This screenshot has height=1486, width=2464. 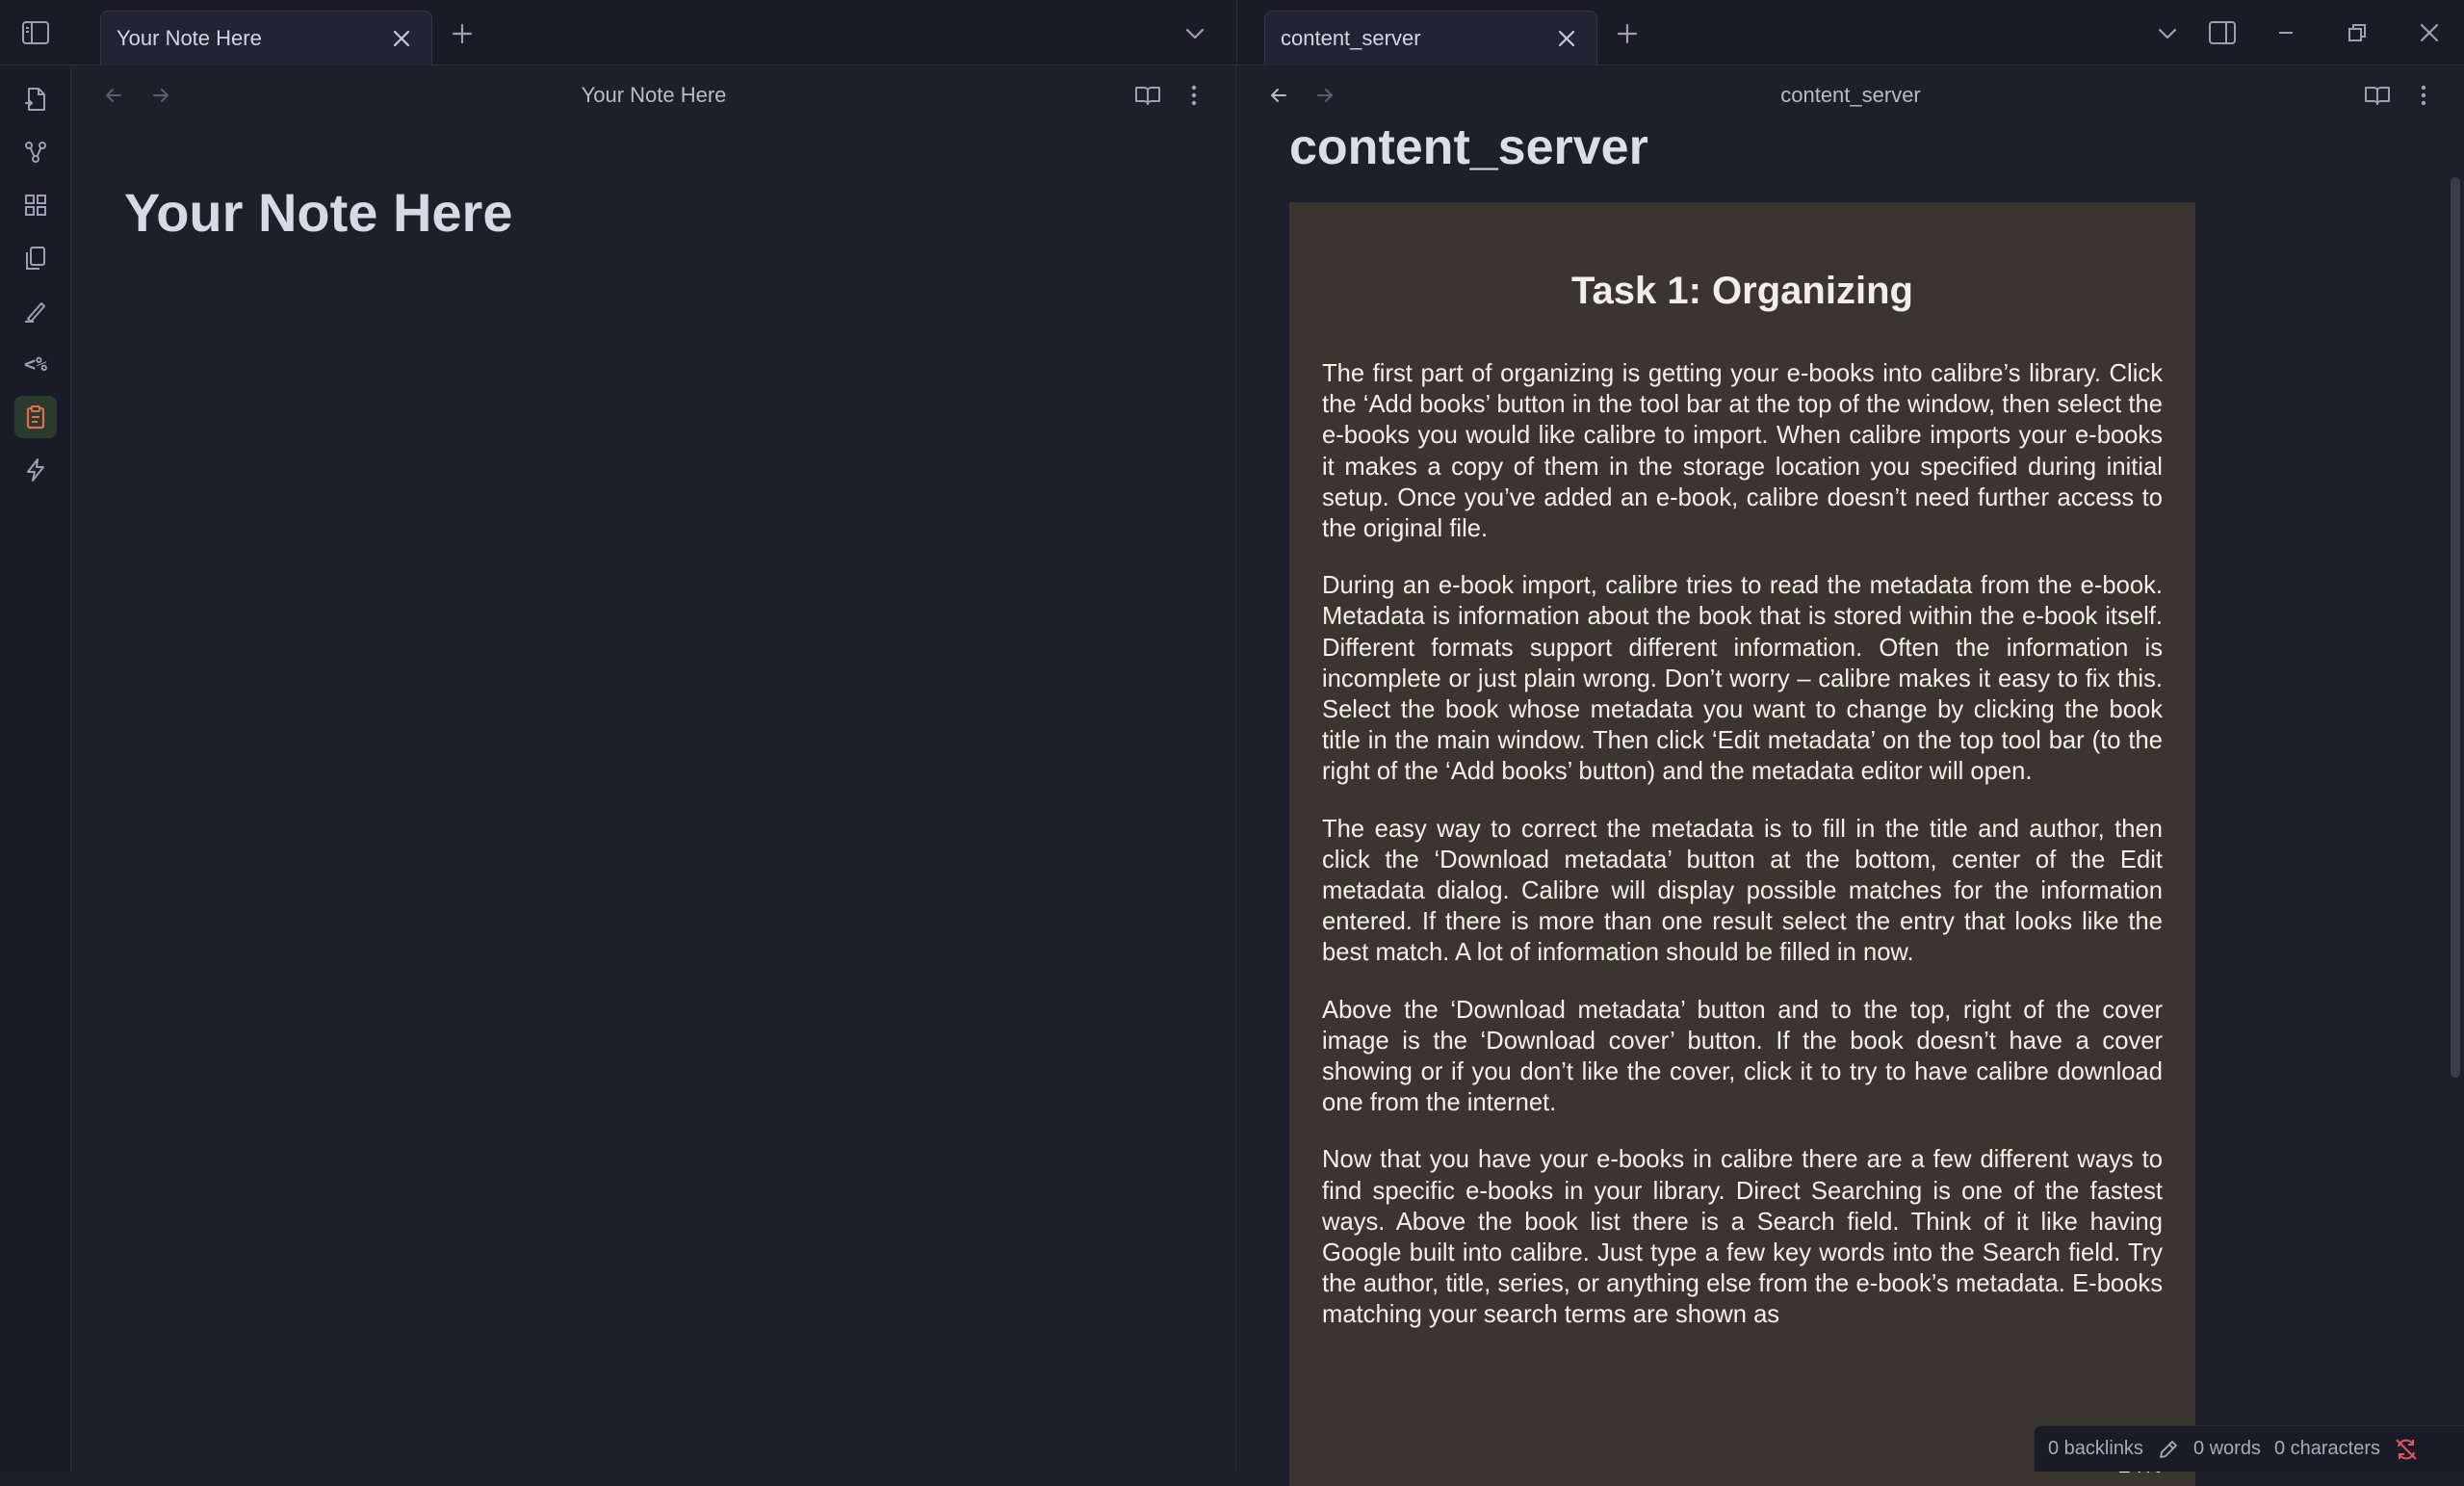 What do you see at coordinates (266, 38) in the screenshot?
I see `tab-your-note-here: Your Note Here` at bounding box center [266, 38].